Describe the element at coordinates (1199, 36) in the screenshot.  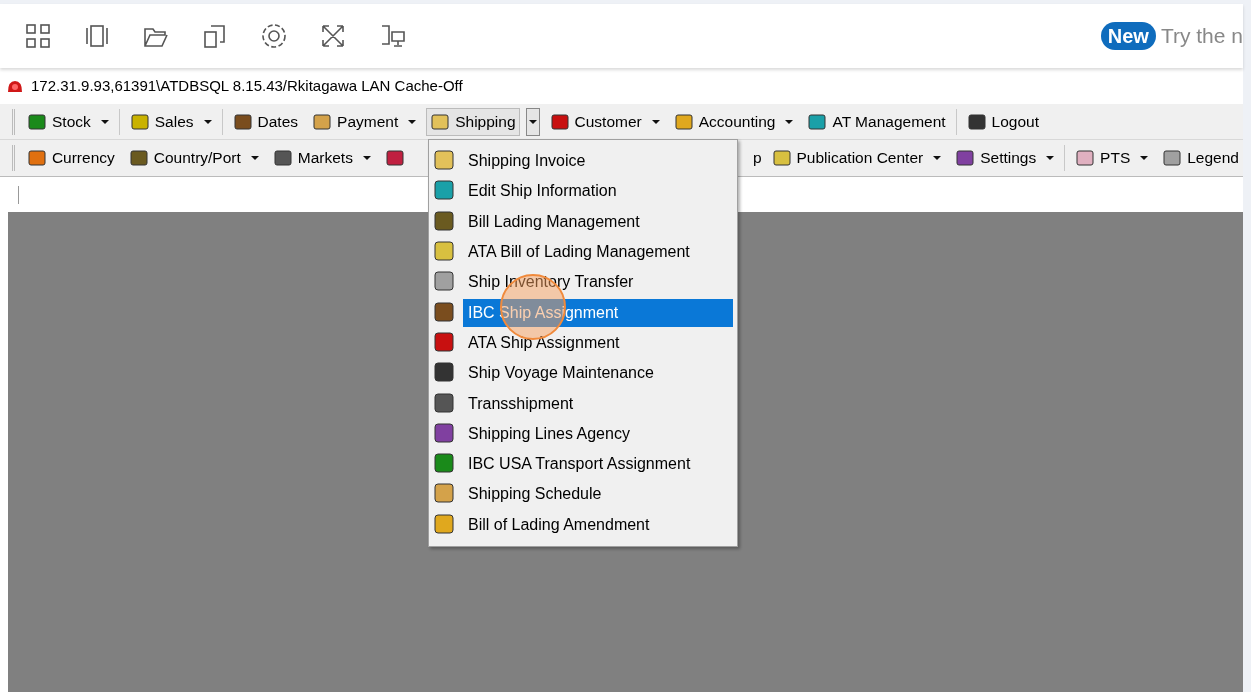
I see `promo-text: Try the n` at that location.